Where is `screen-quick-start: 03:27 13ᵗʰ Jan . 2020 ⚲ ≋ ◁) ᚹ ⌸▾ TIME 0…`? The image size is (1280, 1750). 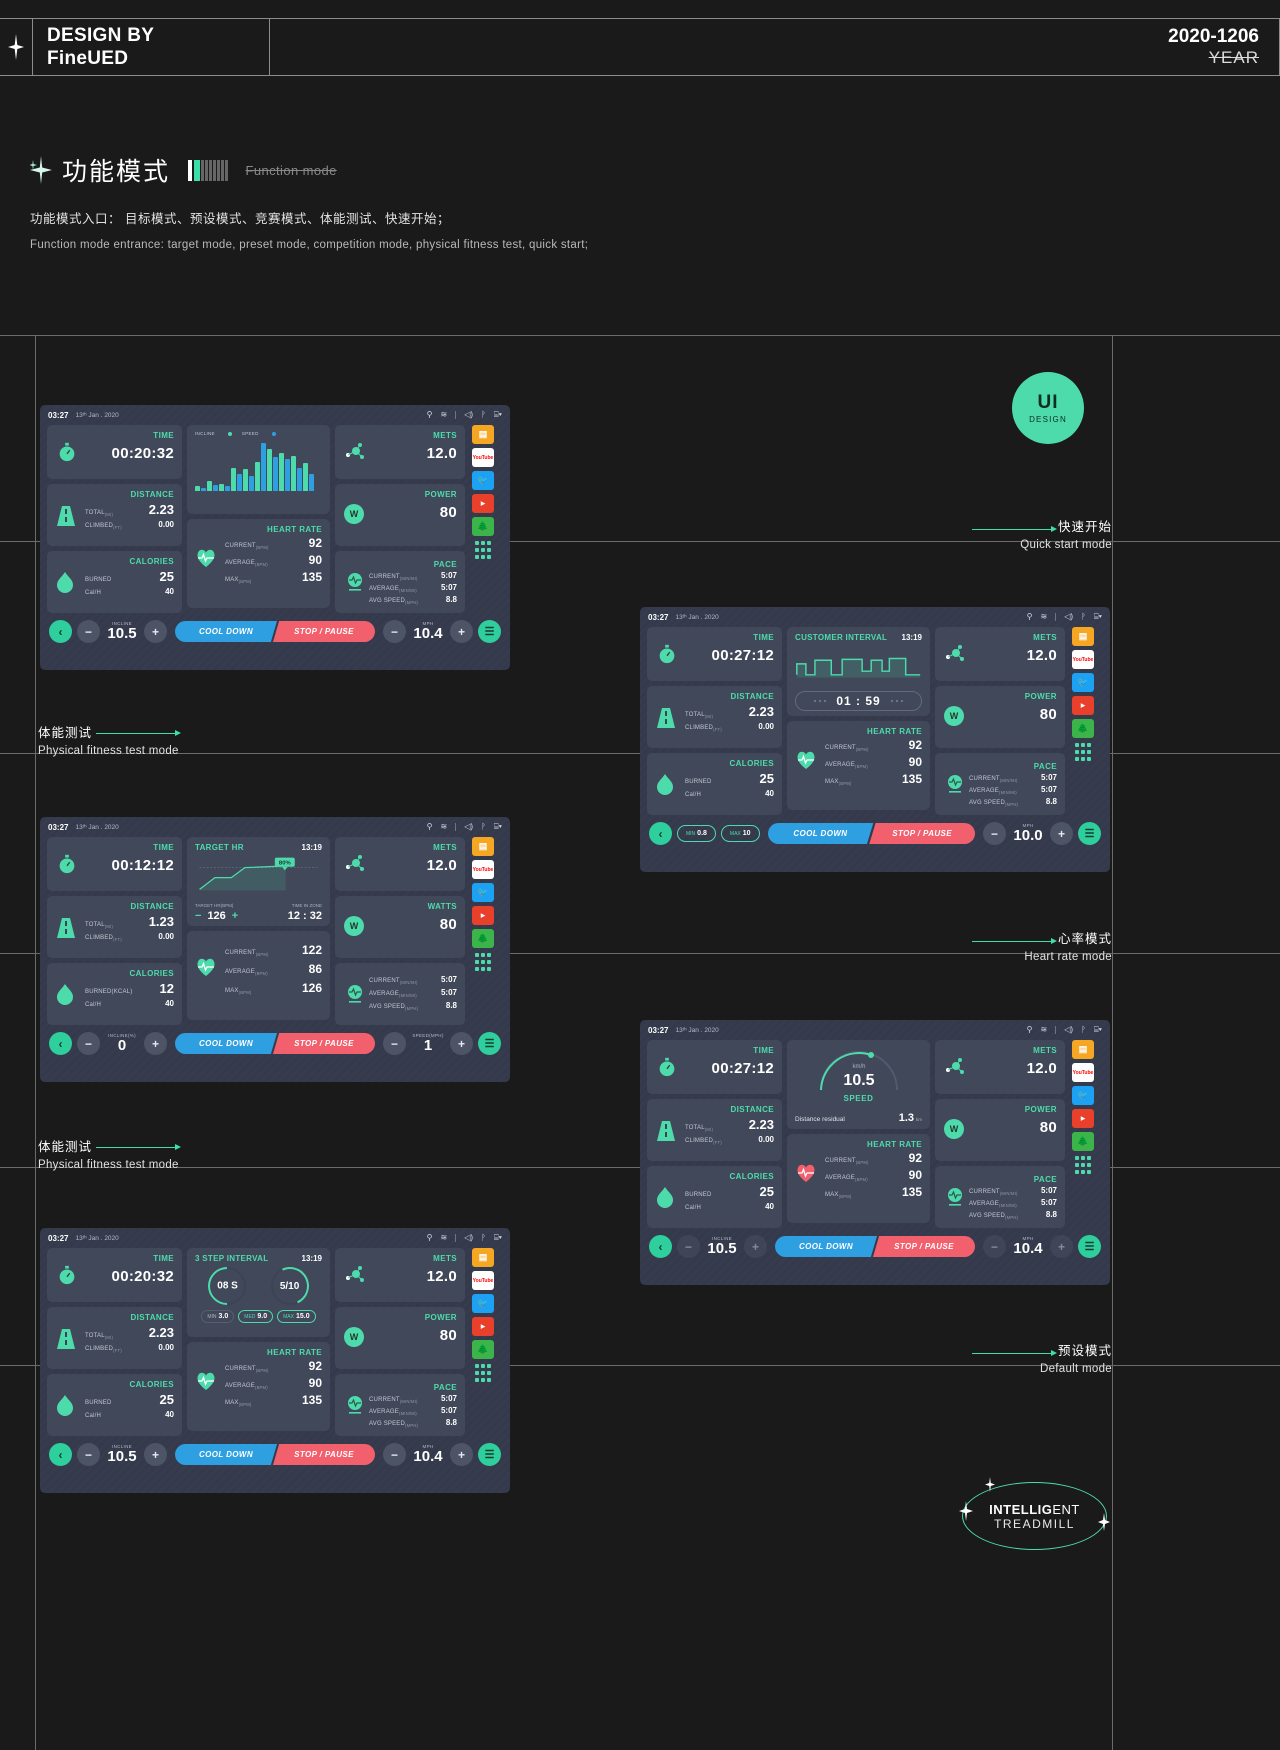 screen-quick-start: 03:27 13ᵗʰ Jan . 2020 ⚲ ≋ ◁) ᚹ ⌸▾ TIME 0… is located at coordinates (275, 537).